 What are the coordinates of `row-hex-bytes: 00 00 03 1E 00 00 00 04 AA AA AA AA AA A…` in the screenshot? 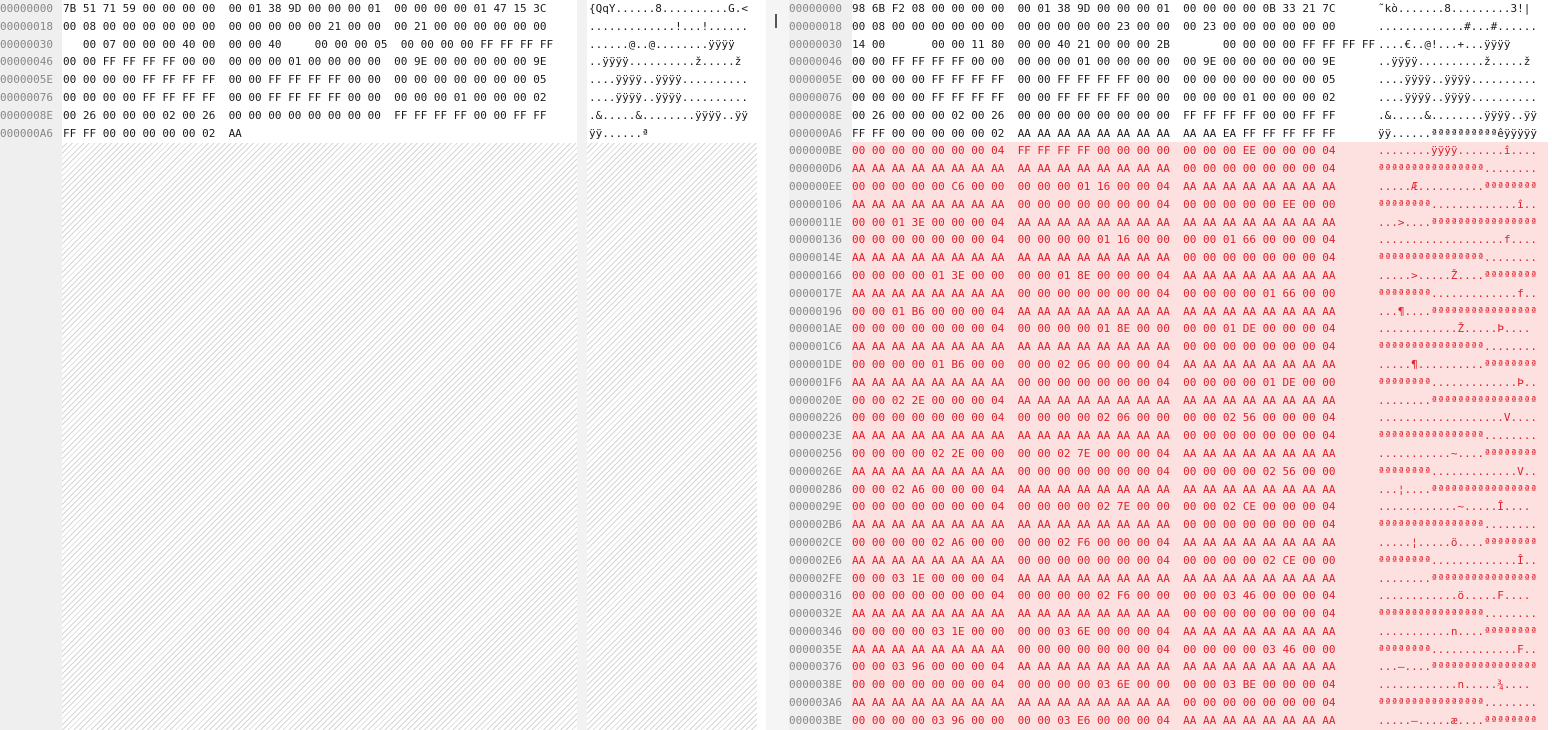 It's located at (1093, 579).